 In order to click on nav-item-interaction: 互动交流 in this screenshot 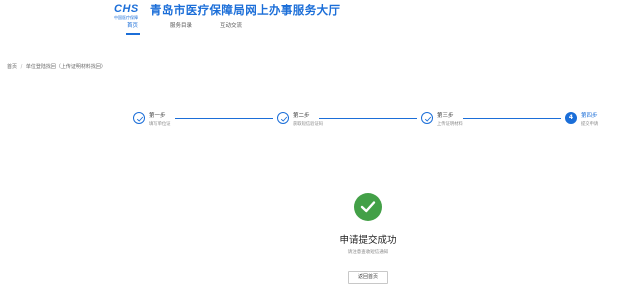, I will do `click(231, 26)`.